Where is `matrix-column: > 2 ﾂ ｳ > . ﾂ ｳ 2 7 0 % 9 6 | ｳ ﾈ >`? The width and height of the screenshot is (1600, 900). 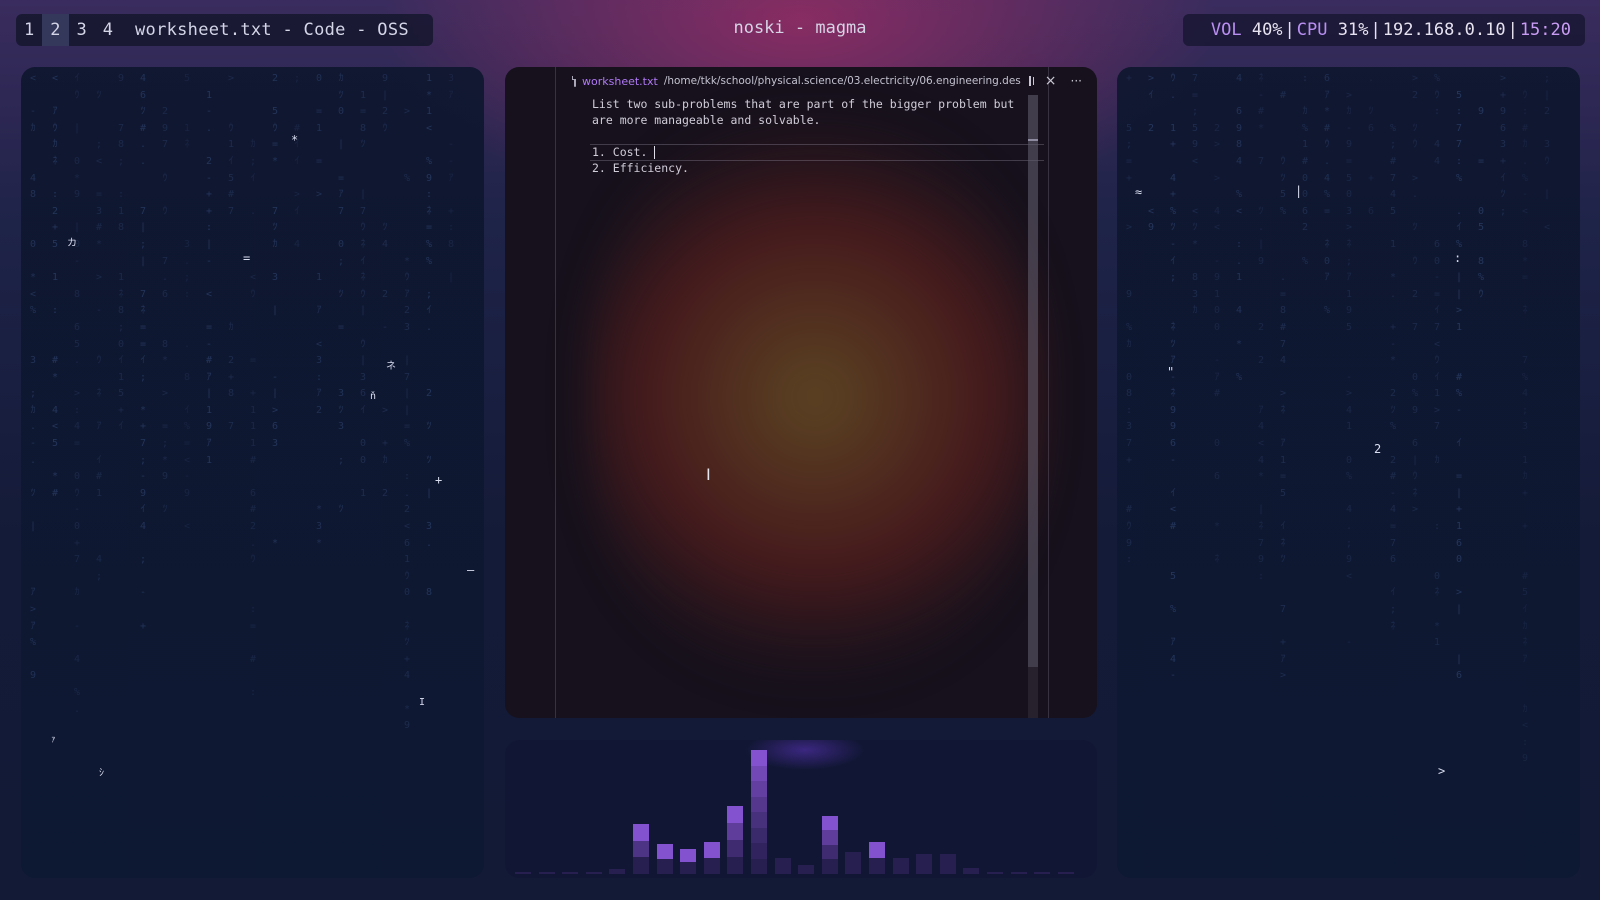
matrix-column: > 2 ﾂ ｳ > . ﾂ ｳ 2 7 0 % 9 6 | ｳ ﾈ > is located at coordinates (1415, 294).